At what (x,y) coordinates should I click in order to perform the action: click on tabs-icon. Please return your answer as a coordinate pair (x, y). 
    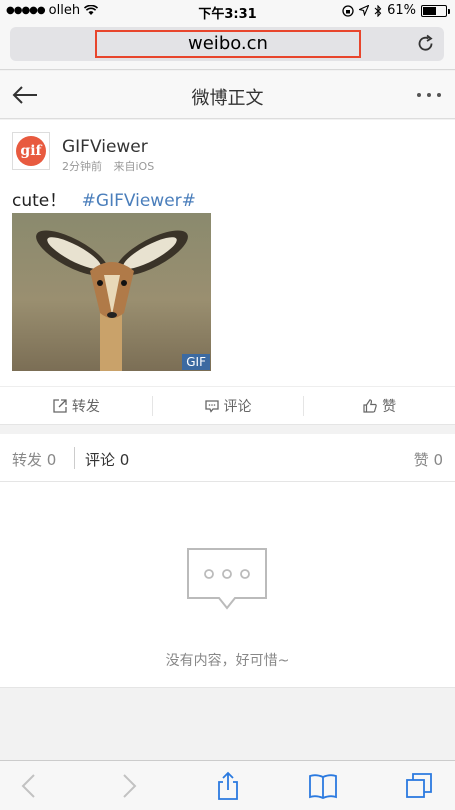
    Looking at the image, I should click on (419, 786).